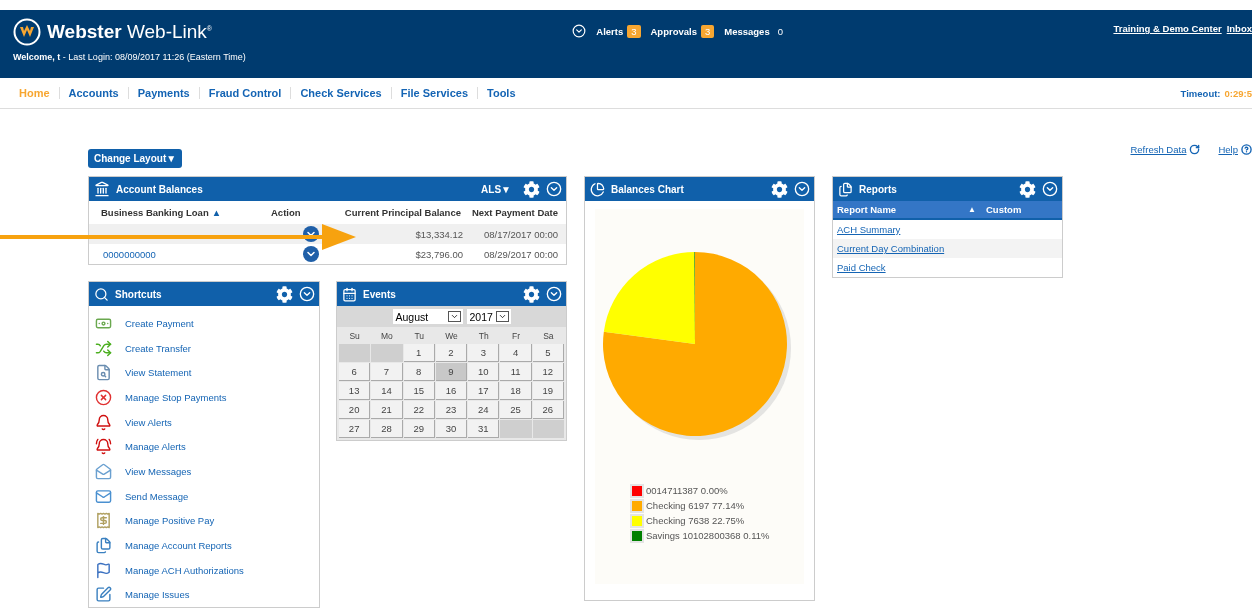 This screenshot has height=614, width=1252. I want to click on calendar-day: 10, so click(484, 372).